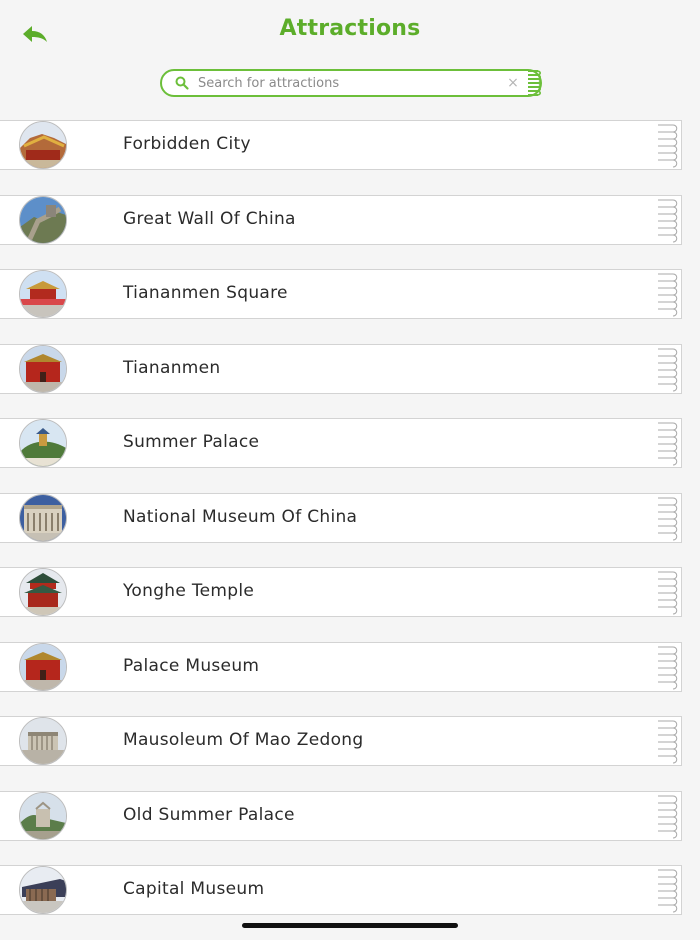  Describe the element at coordinates (187, 144) in the screenshot. I see `attraction-name: Forbidden City` at that location.